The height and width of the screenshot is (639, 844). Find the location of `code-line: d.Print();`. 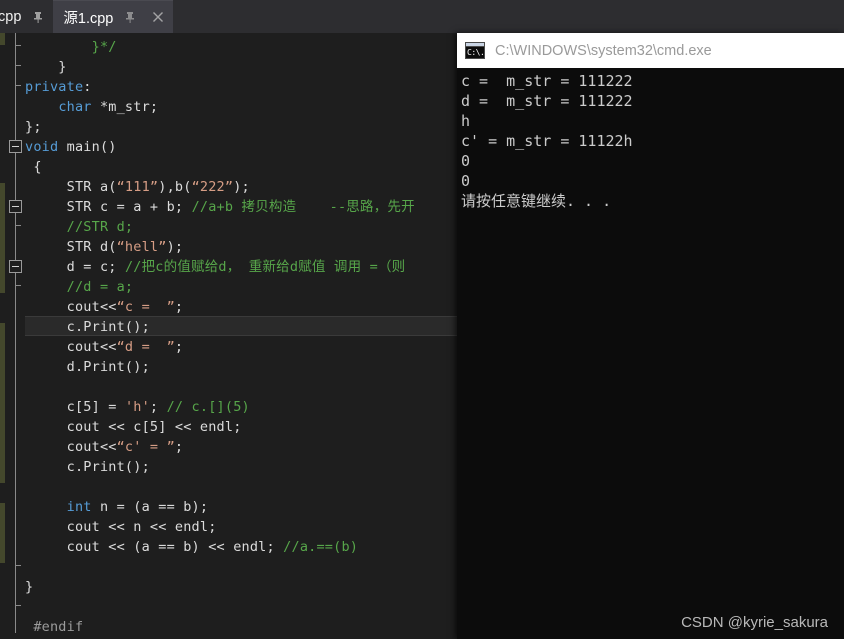

code-line: d.Print(); is located at coordinates (220, 367).